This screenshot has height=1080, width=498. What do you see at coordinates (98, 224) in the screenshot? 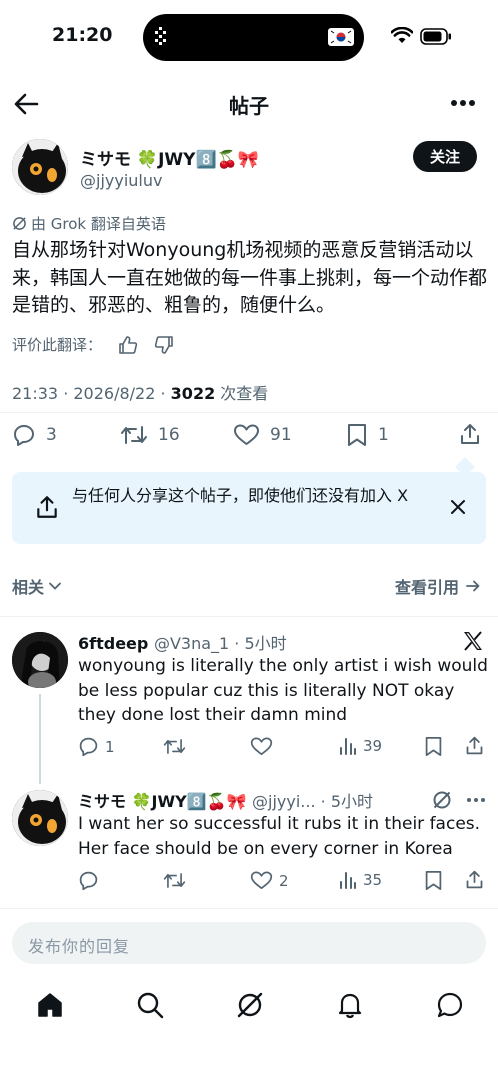
I see `translation-label: 由 Grok 翻译自英语` at bounding box center [98, 224].